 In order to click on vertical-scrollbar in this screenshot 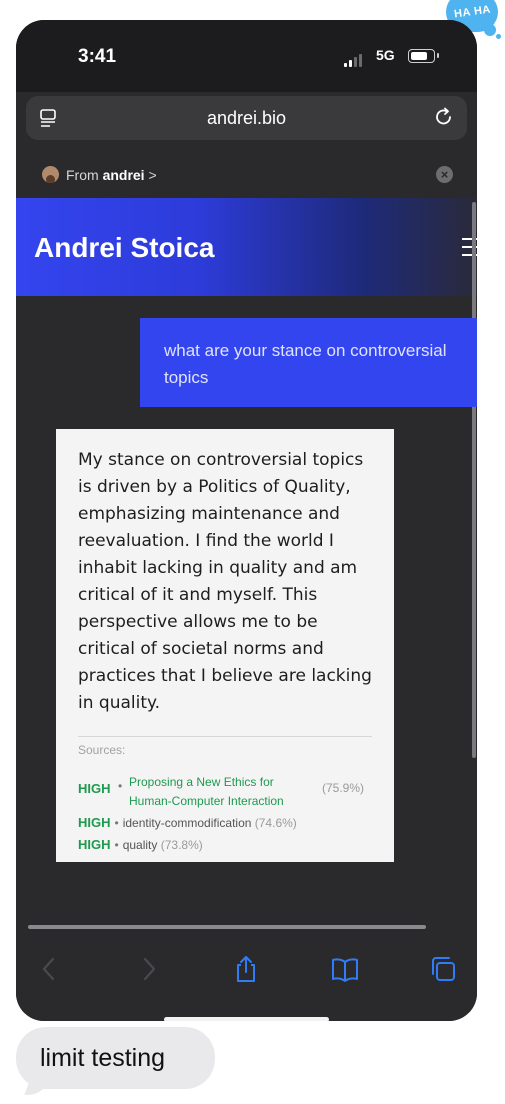, I will do `click(474, 480)`.